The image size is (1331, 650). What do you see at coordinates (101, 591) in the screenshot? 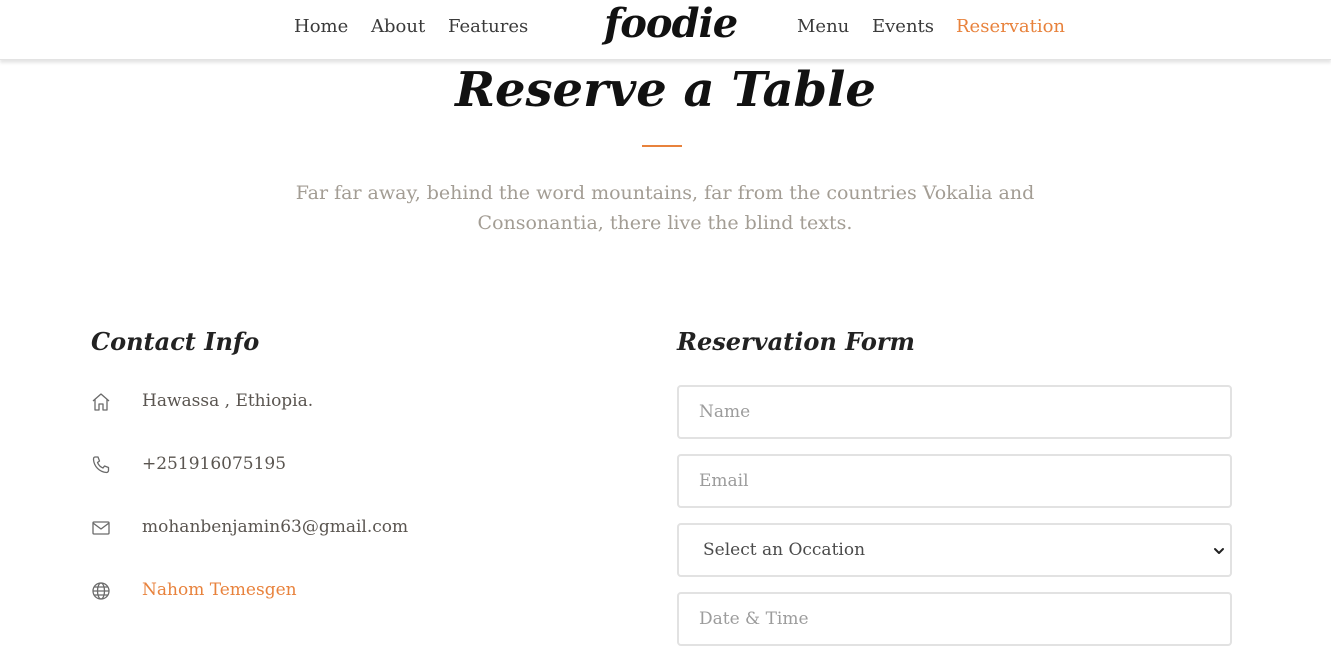
I see `globe-icon` at bounding box center [101, 591].